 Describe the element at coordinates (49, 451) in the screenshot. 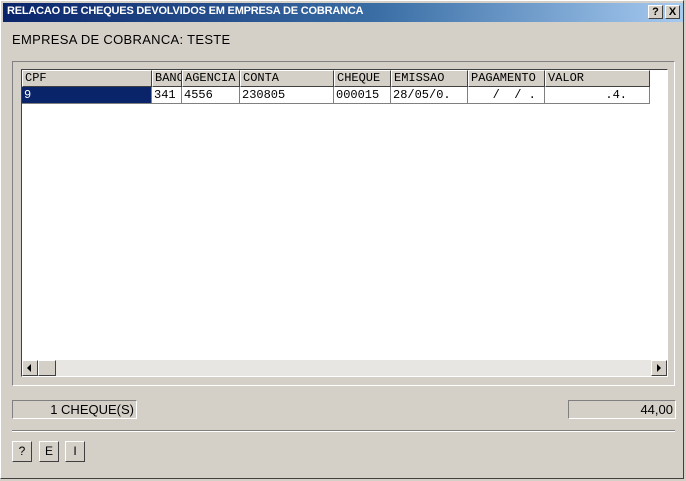

I see `e-button: E` at that location.